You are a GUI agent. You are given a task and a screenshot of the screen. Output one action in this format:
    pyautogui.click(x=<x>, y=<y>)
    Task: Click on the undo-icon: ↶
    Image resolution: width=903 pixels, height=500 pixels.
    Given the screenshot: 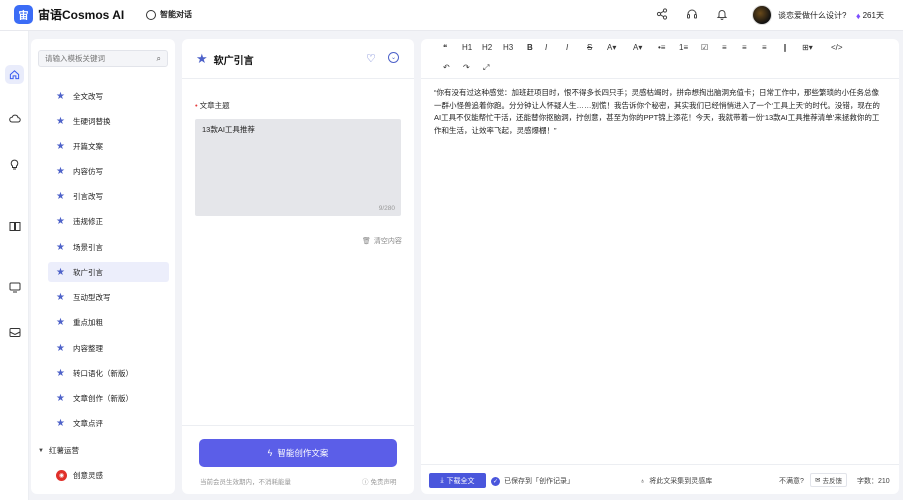 What is the action you would take?
    pyautogui.click(x=446, y=68)
    